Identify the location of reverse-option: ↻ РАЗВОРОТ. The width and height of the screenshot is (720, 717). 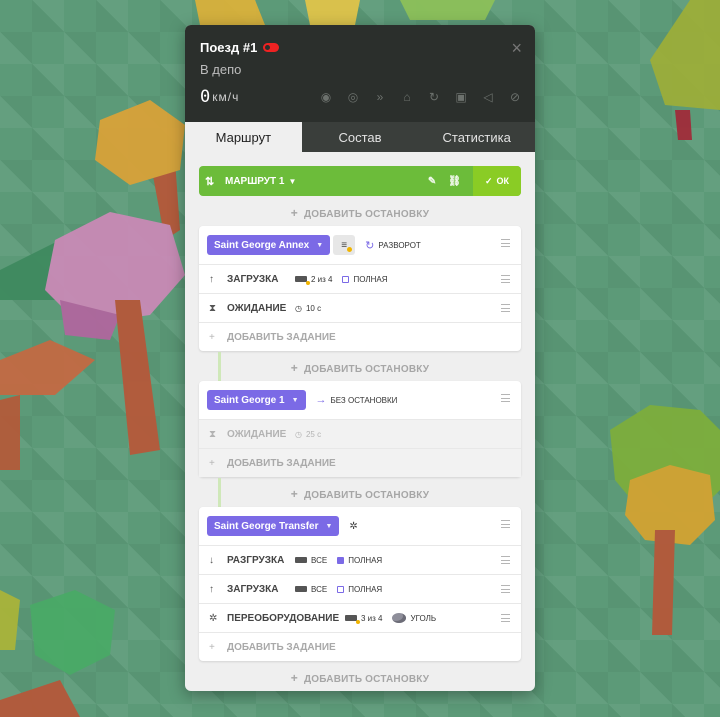
(393, 245).